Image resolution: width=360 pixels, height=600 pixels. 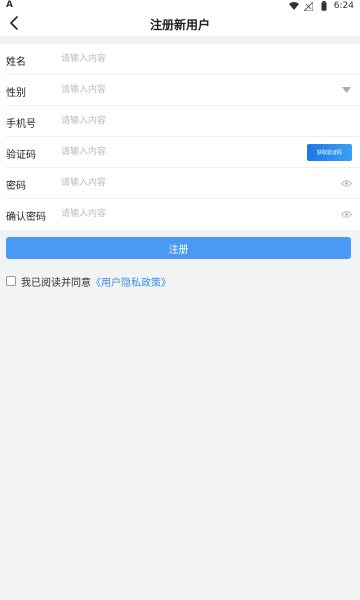 I want to click on status-icons: 6:24, so click(x=321, y=6).